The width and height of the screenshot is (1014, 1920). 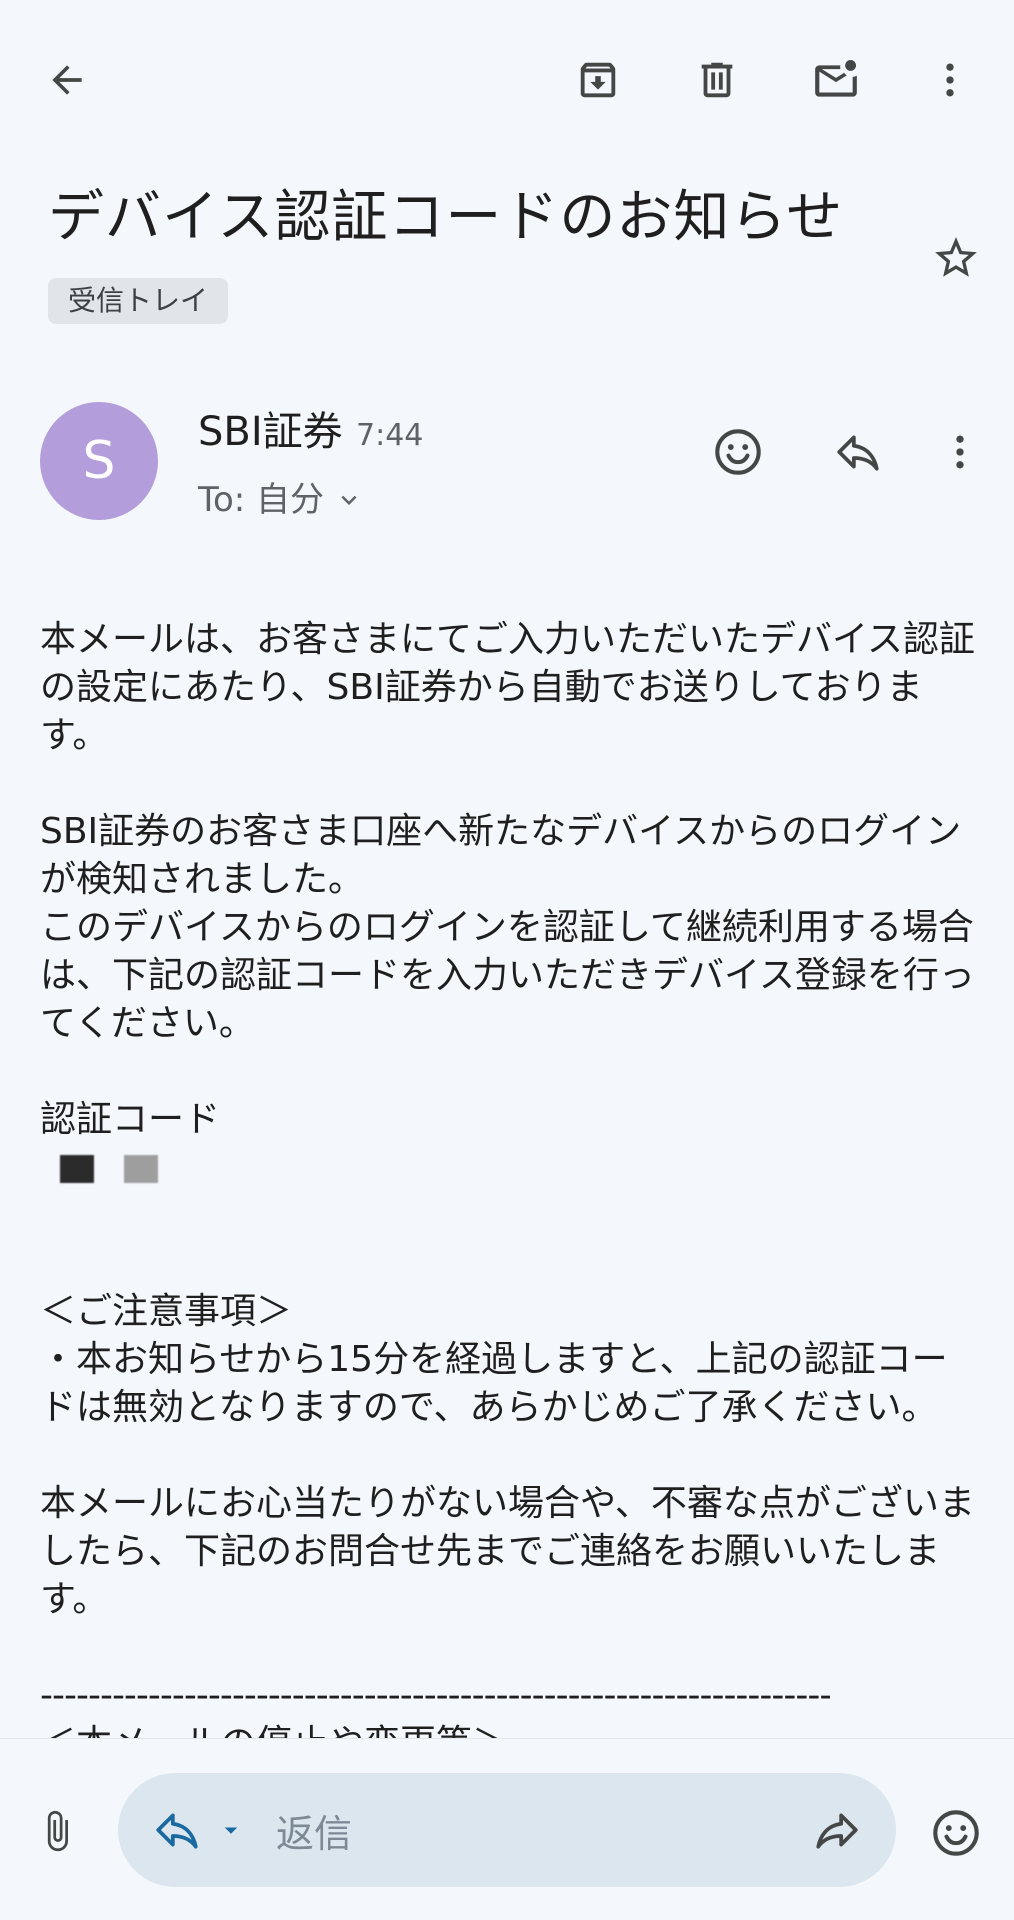 I want to click on notice-heading: ＜ご注意事項＞, so click(x=166, y=1311).